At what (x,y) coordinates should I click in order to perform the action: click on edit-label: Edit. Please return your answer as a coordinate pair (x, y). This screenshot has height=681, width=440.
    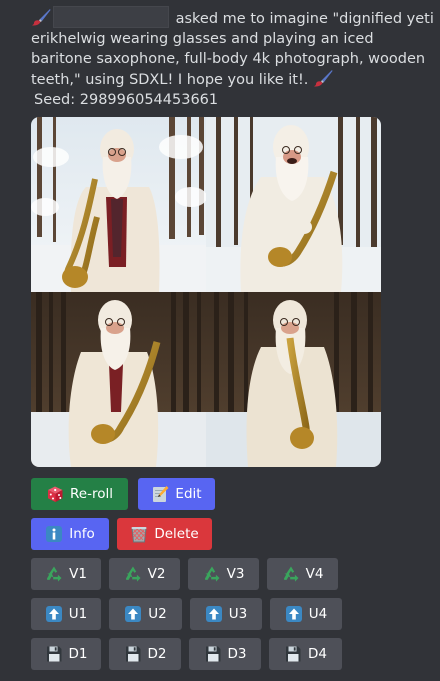
    Looking at the image, I should click on (188, 494).